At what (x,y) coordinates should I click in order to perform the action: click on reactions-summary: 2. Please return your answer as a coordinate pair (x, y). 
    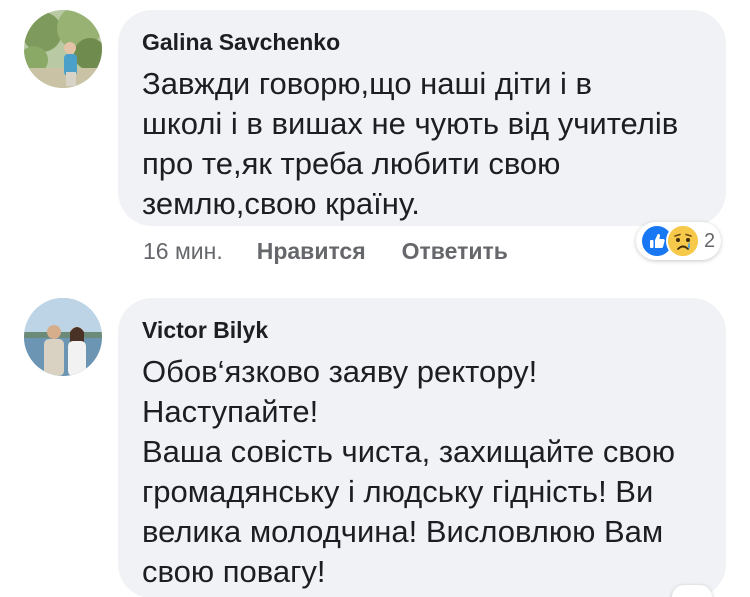
    Looking at the image, I should click on (679, 241).